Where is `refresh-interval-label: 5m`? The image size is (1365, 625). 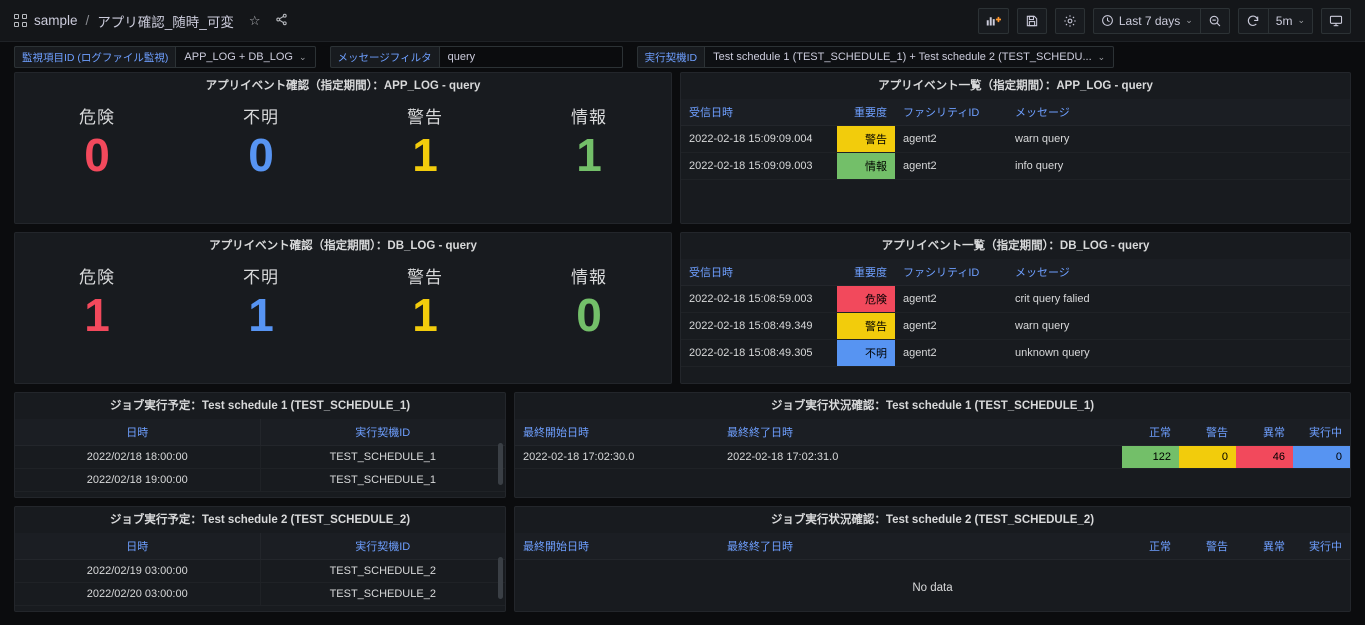
refresh-interval-label: 5m is located at coordinates (1284, 20).